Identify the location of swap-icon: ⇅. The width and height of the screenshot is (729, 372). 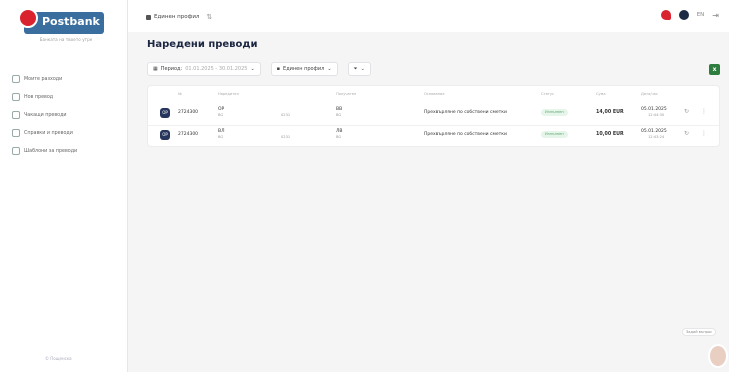
(209, 17).